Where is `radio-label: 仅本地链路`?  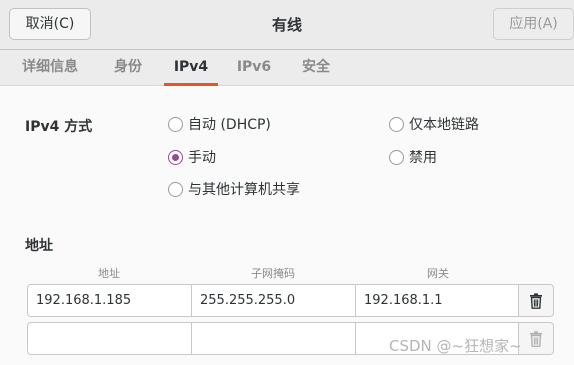 radio-label: 仅本地链路 is located at coordinates (444, 125).